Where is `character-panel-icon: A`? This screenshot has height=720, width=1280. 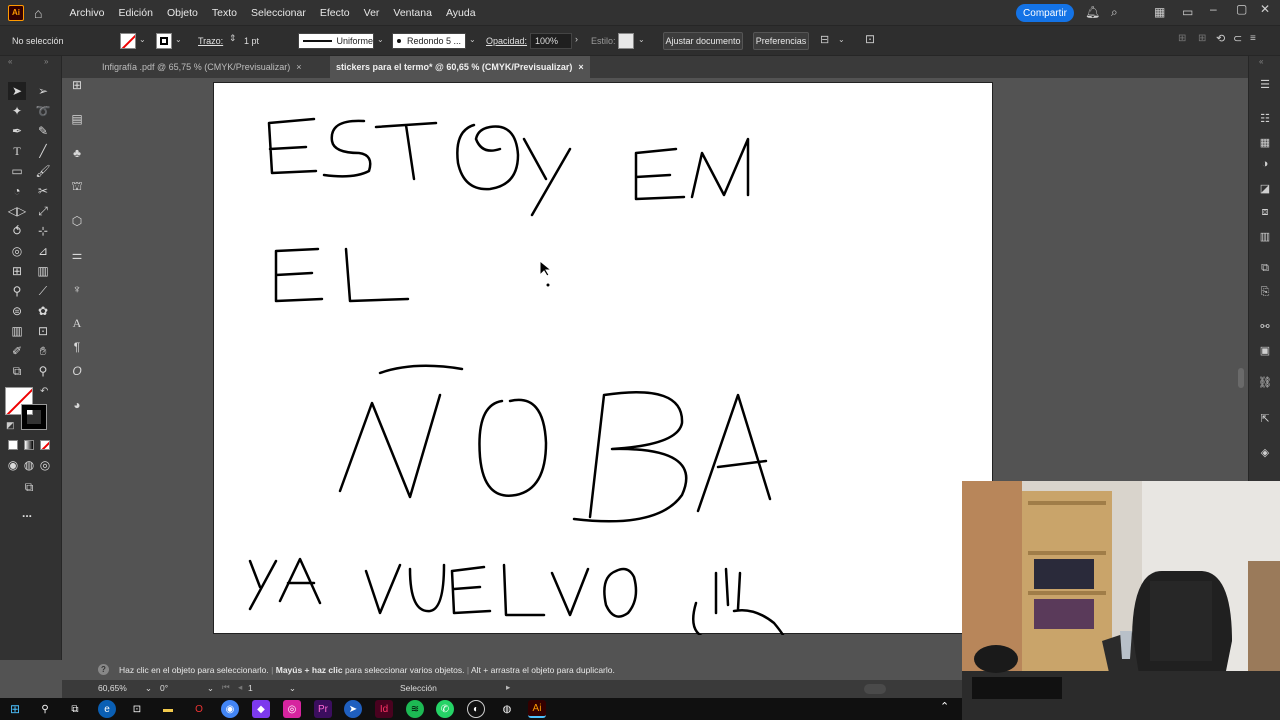 character-panel-icon: A is located at coordinates (77, 323).